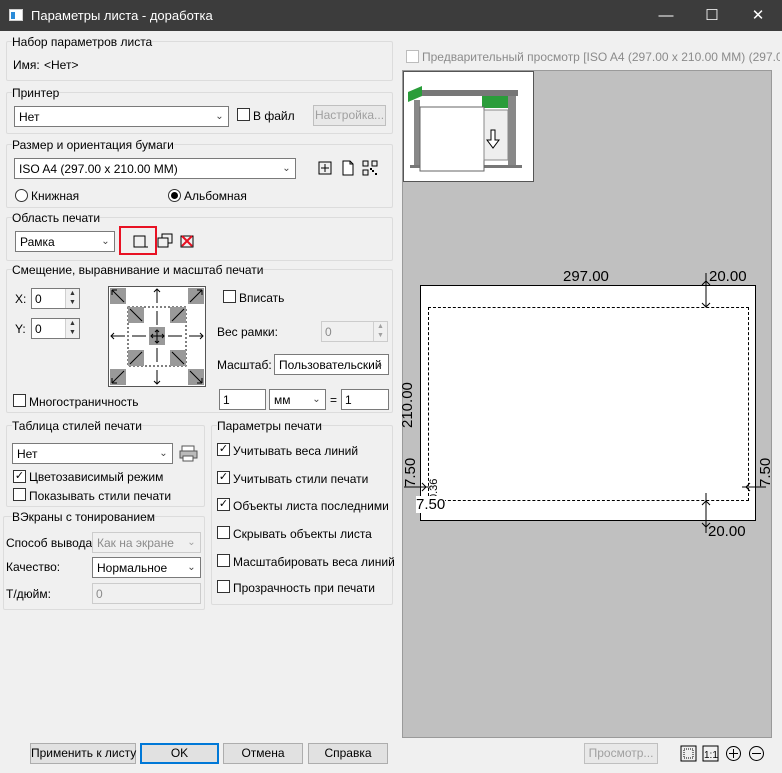 This screenshot has width=782, height=773. Describe the element at coordinates (146, 593) in the screenshot. I see `dpi-input: 0` at that location.